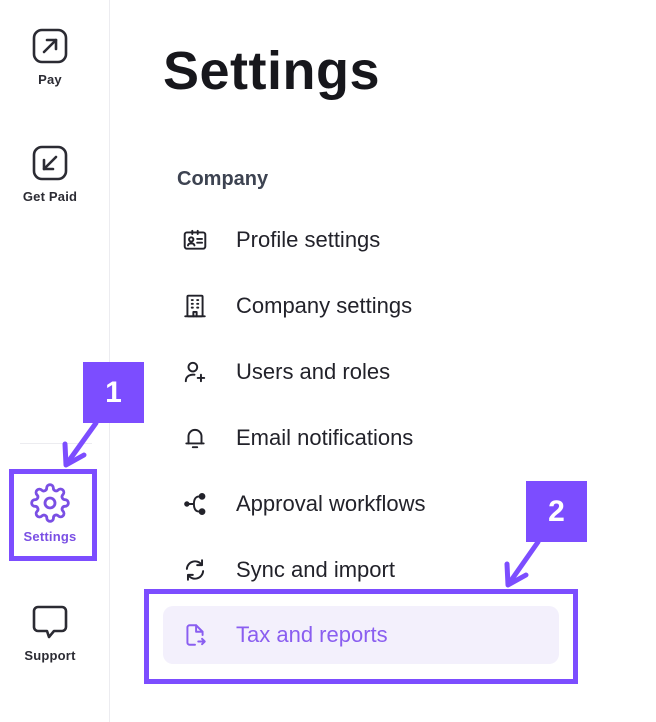 The width and height of the screenshot is (656, 722). Describe the element at coordinates (325, 437) in the screenshot. I see `menu-label-email-notifications: Email notifications` at that location.